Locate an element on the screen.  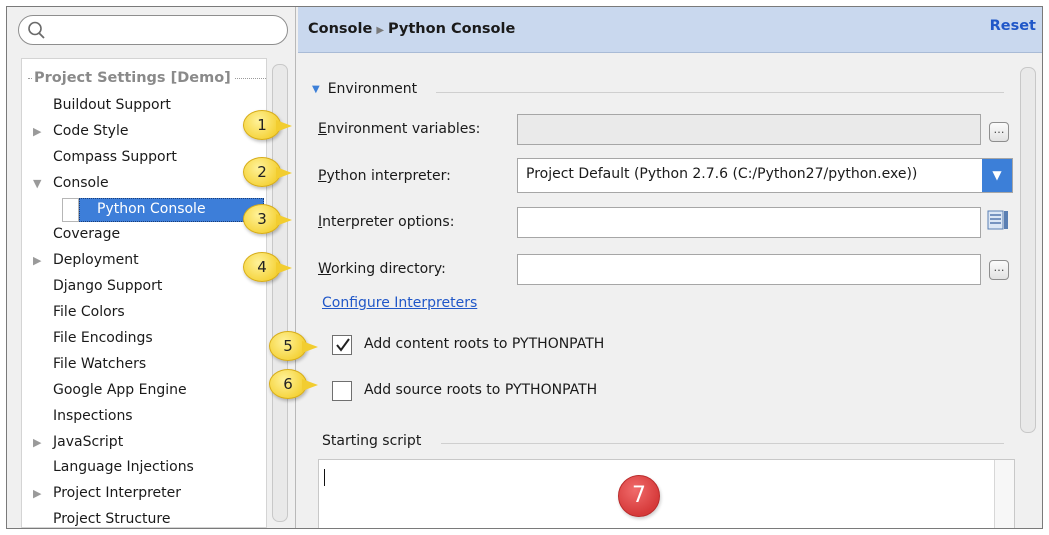
sidebar-item: File Encodings is located at coordinates (144, 339).